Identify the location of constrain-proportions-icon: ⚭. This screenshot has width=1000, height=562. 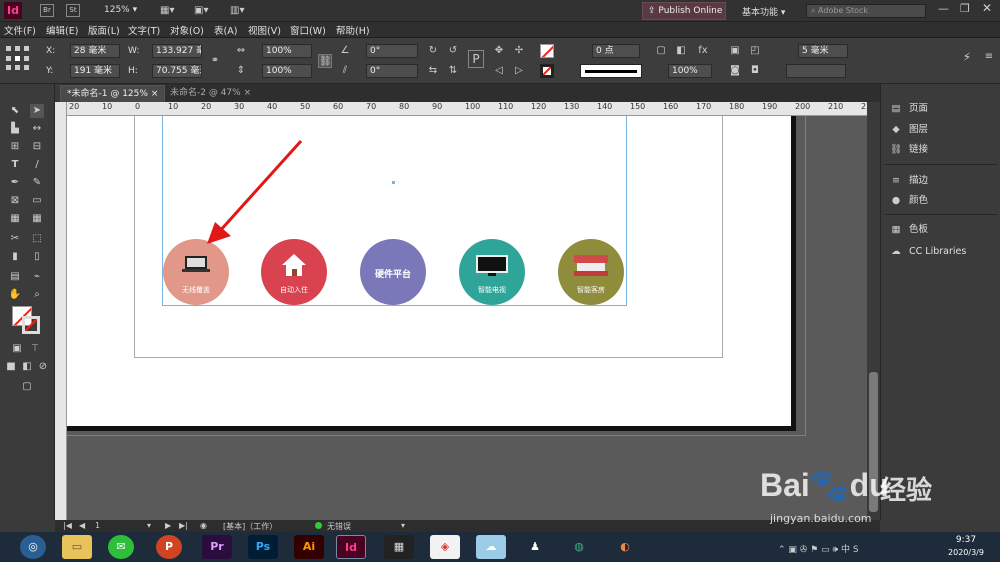
(215, 61).